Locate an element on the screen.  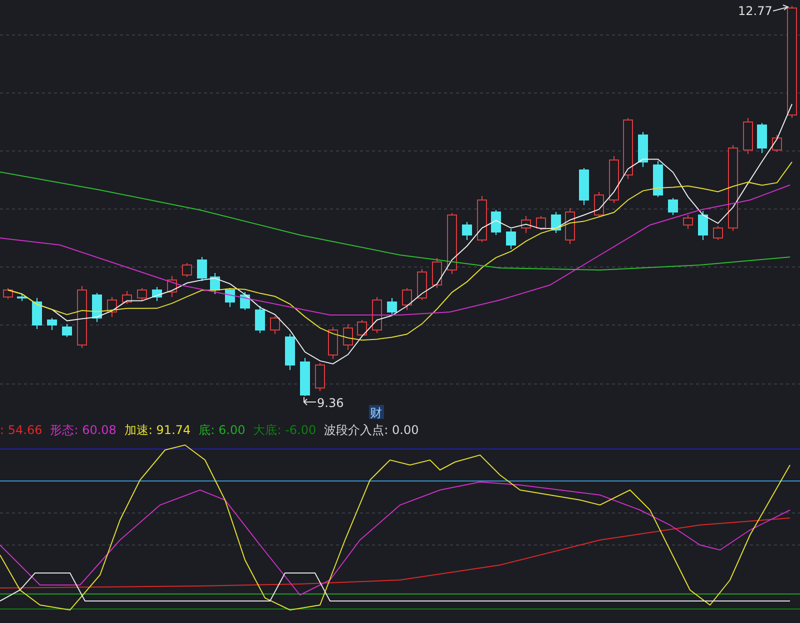
low-price-label: 9.36 is located at coordinates (330, 403).